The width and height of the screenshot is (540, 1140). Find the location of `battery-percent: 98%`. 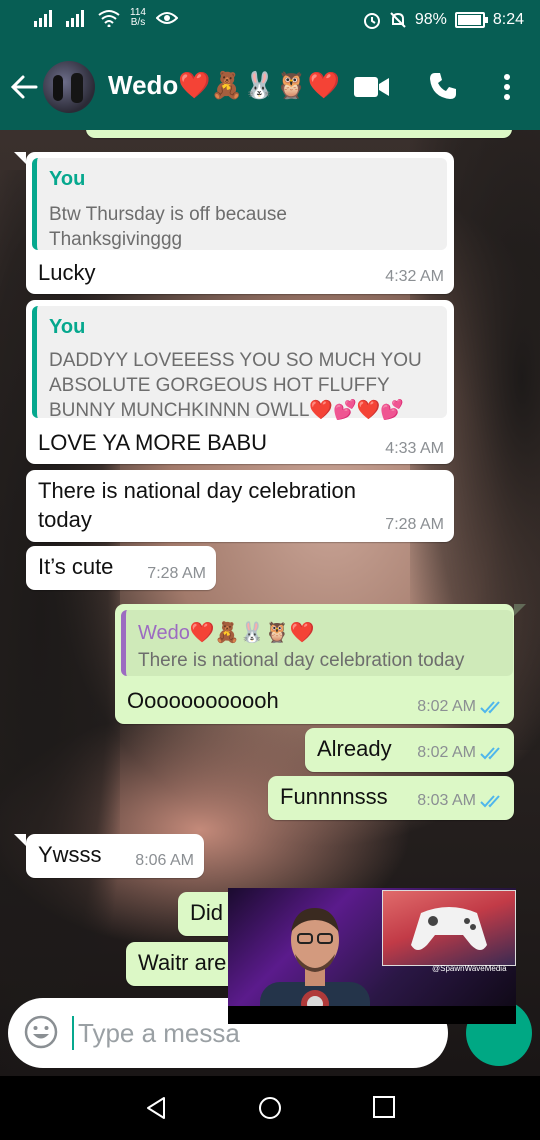

battery-percent: 98% is located at coordinates (430, 19).